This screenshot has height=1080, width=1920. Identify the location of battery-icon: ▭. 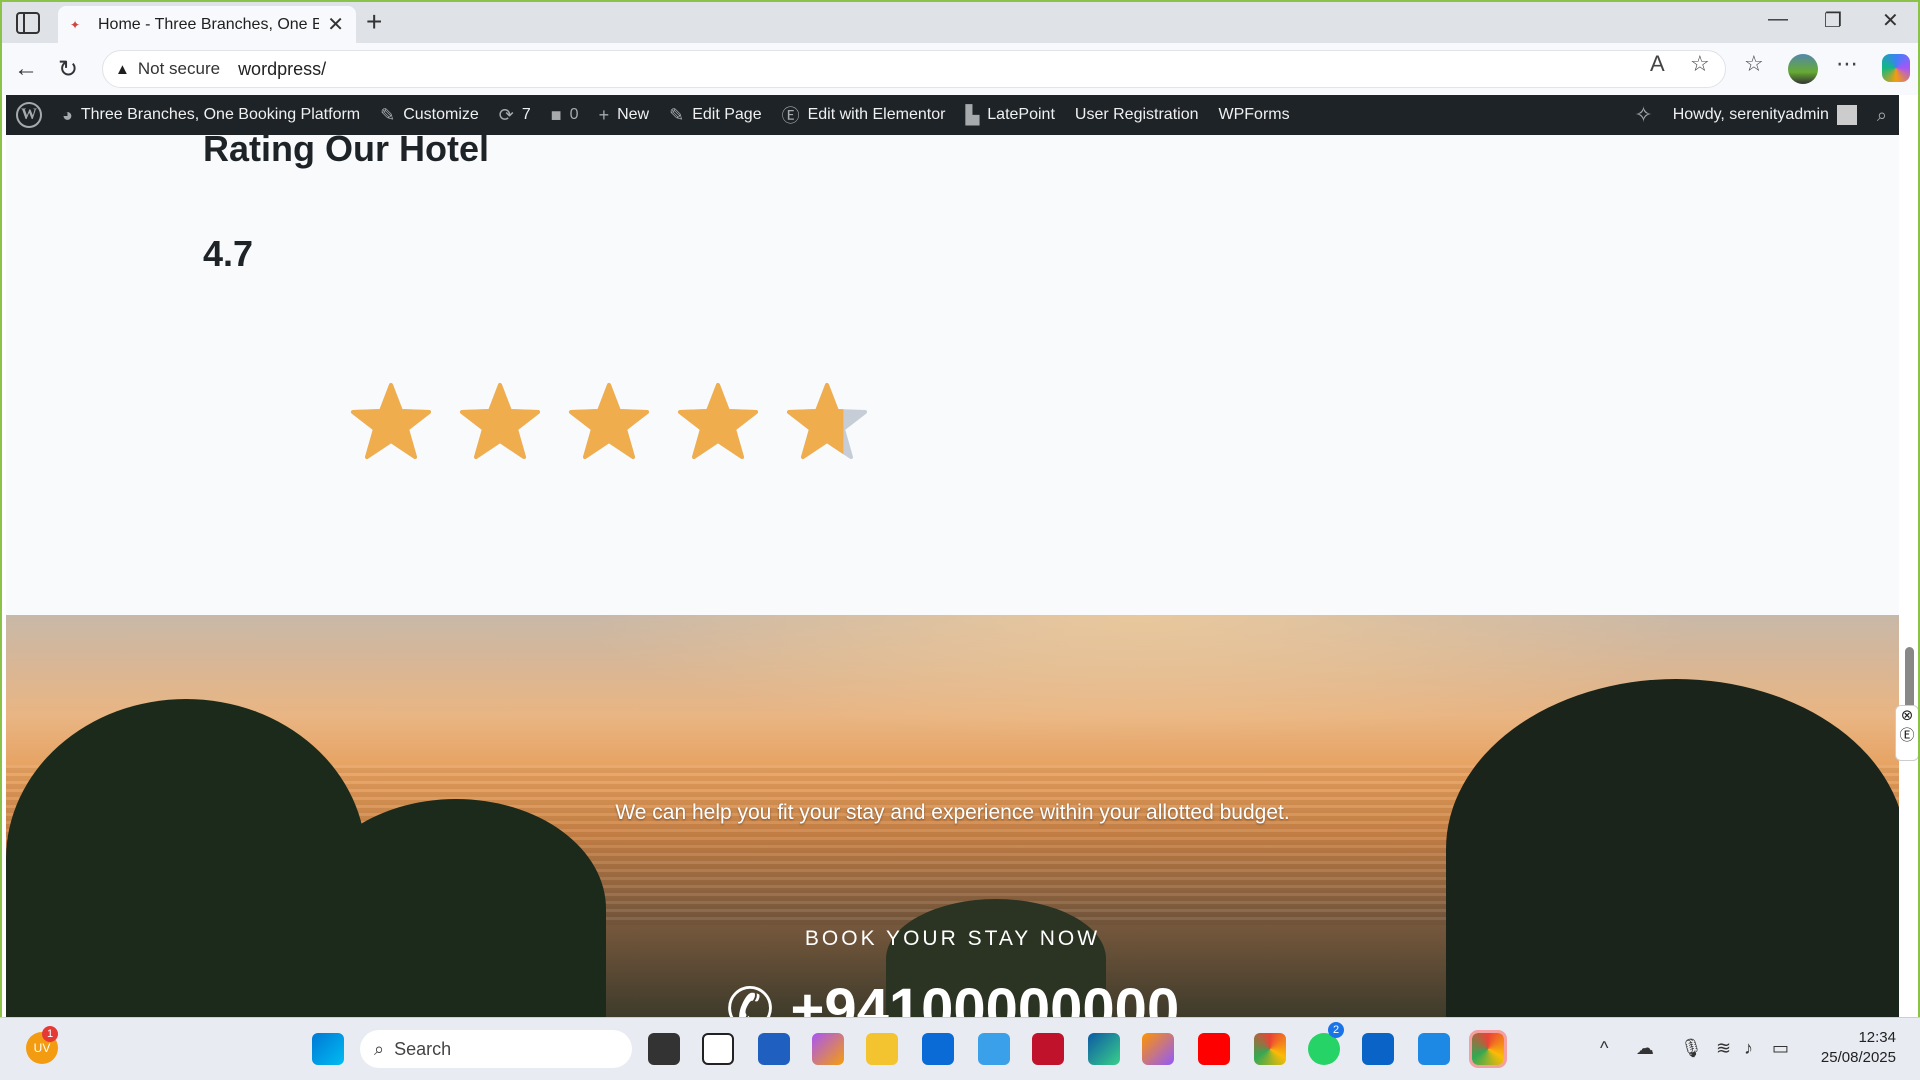
(1780, 1048).